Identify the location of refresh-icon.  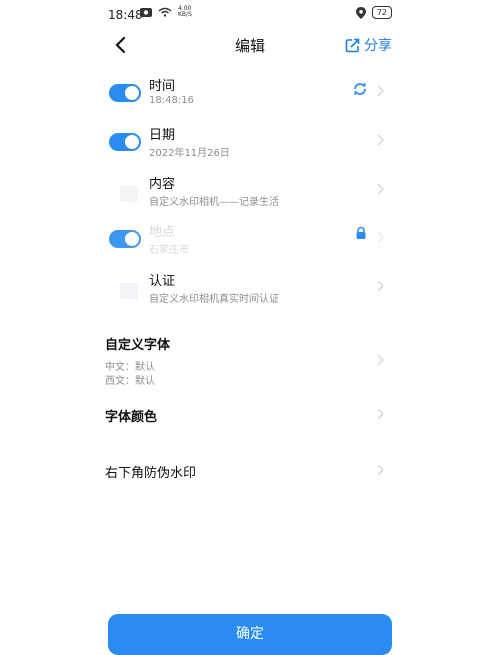
(360, 89).